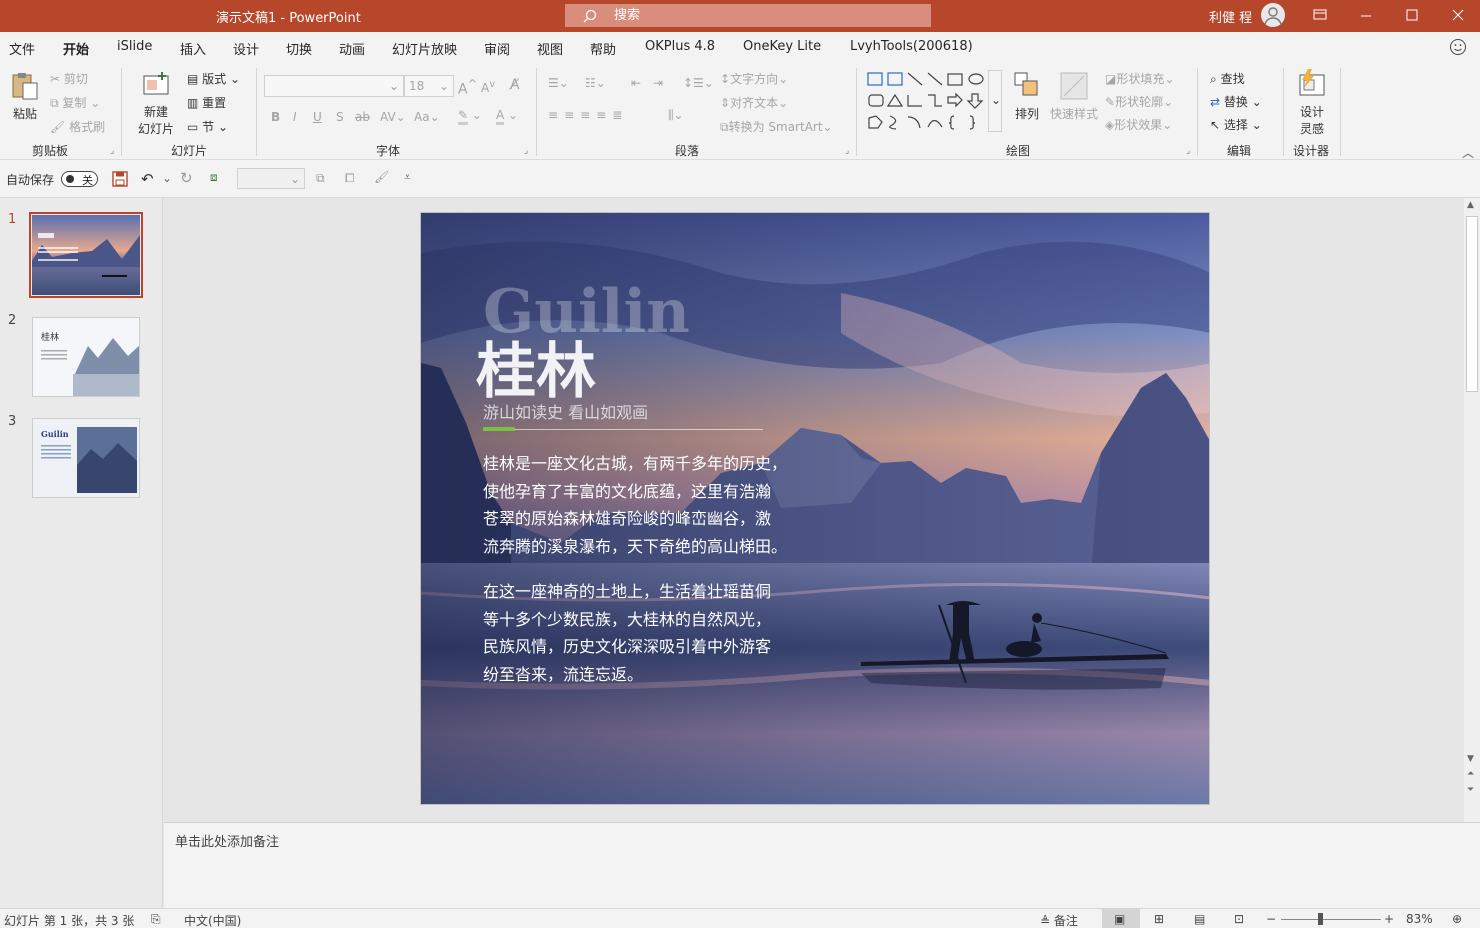 This screenshot has width=1480, height=928. Describe the element at coordinates (1074, 96) in the screenshot. I see `quick-styles-button: 快速样式` at that location.